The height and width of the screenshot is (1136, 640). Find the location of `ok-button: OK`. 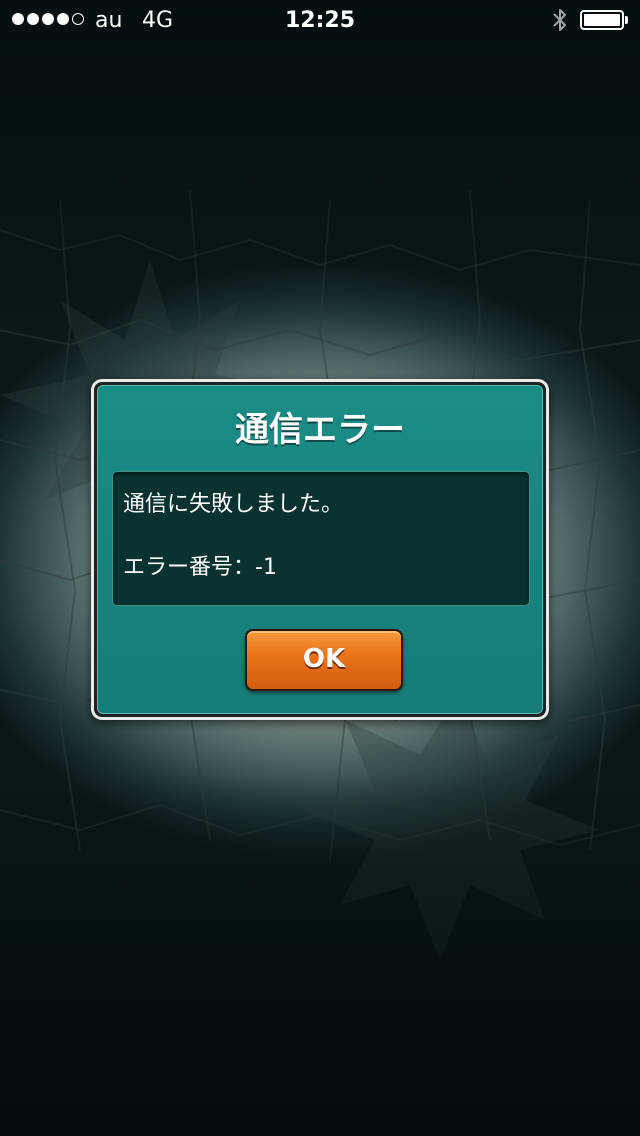

ok-button: OK is located at coordinates (324, 660).